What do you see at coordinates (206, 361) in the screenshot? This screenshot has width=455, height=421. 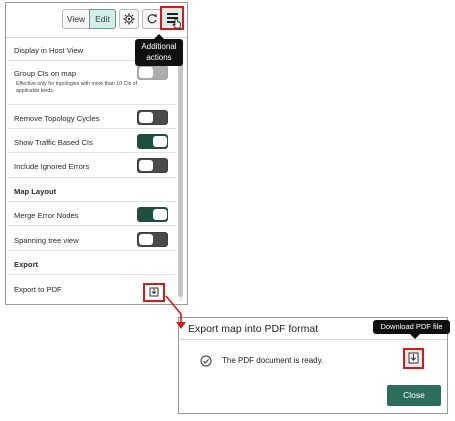 I see `check-circle-icon` at bounding box center [206, 361].